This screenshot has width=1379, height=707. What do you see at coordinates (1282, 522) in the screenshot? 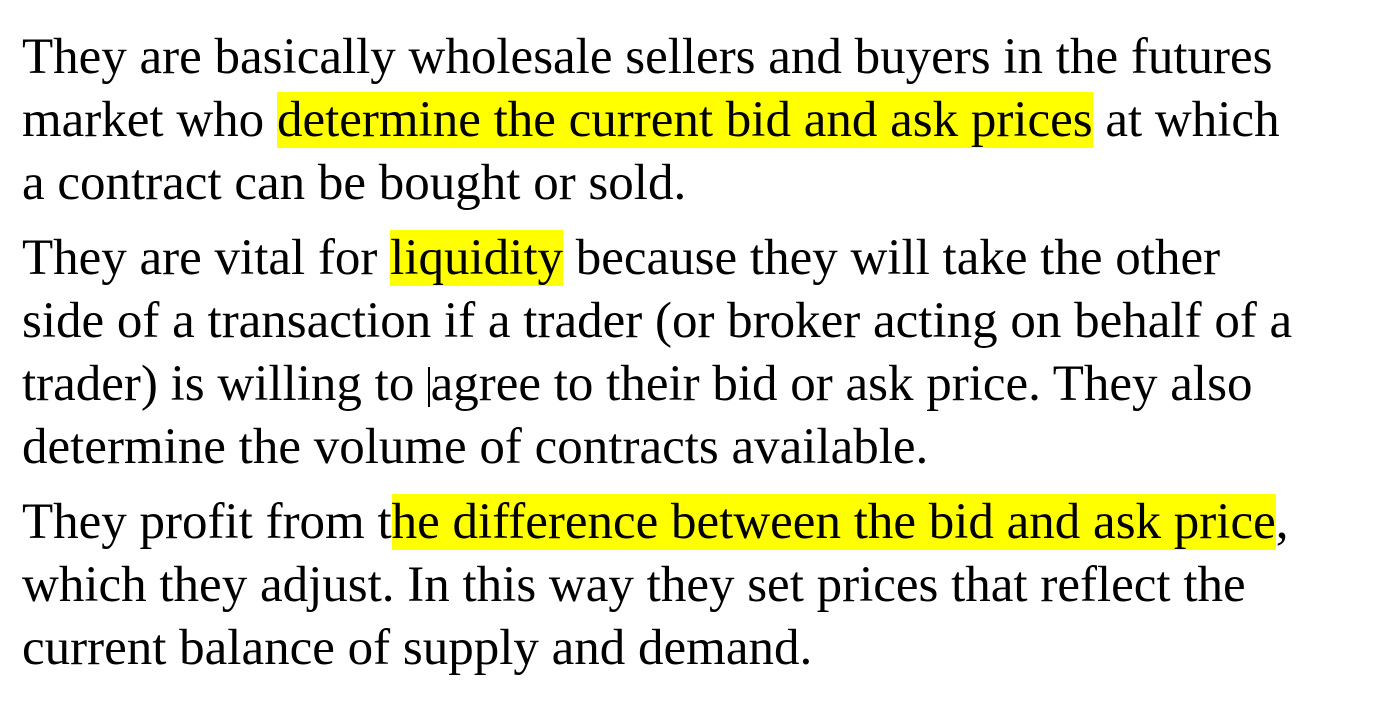
I see `text-run: ,` at bounding box center [1282, 522].